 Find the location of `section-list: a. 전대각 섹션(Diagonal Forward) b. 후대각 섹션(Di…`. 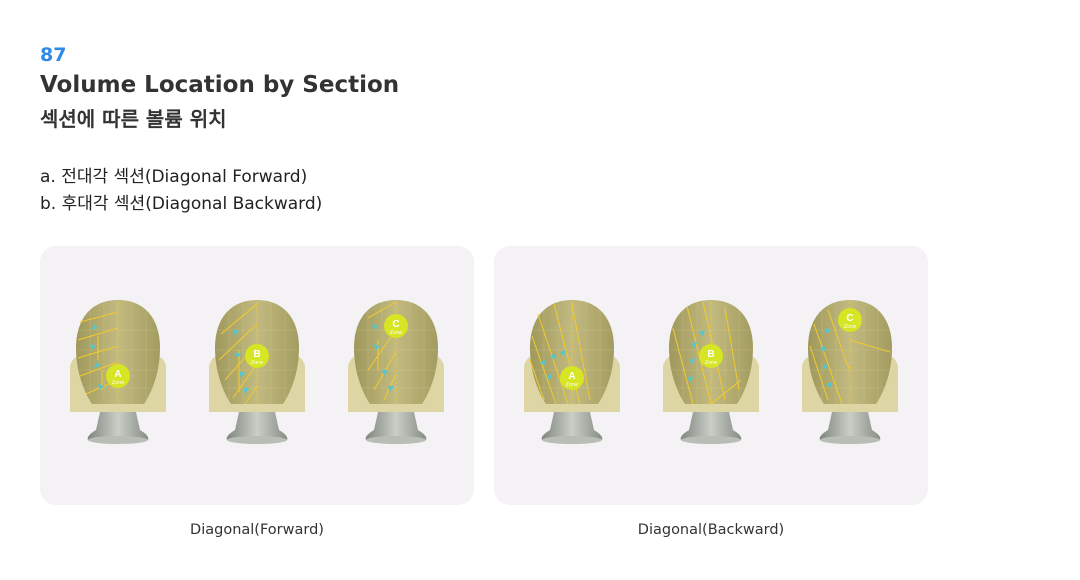

section-list: a. 전대각 섹션(Diagonal Forward) b. 후대각 섹션(Di… is located at coordinates (181, 191).